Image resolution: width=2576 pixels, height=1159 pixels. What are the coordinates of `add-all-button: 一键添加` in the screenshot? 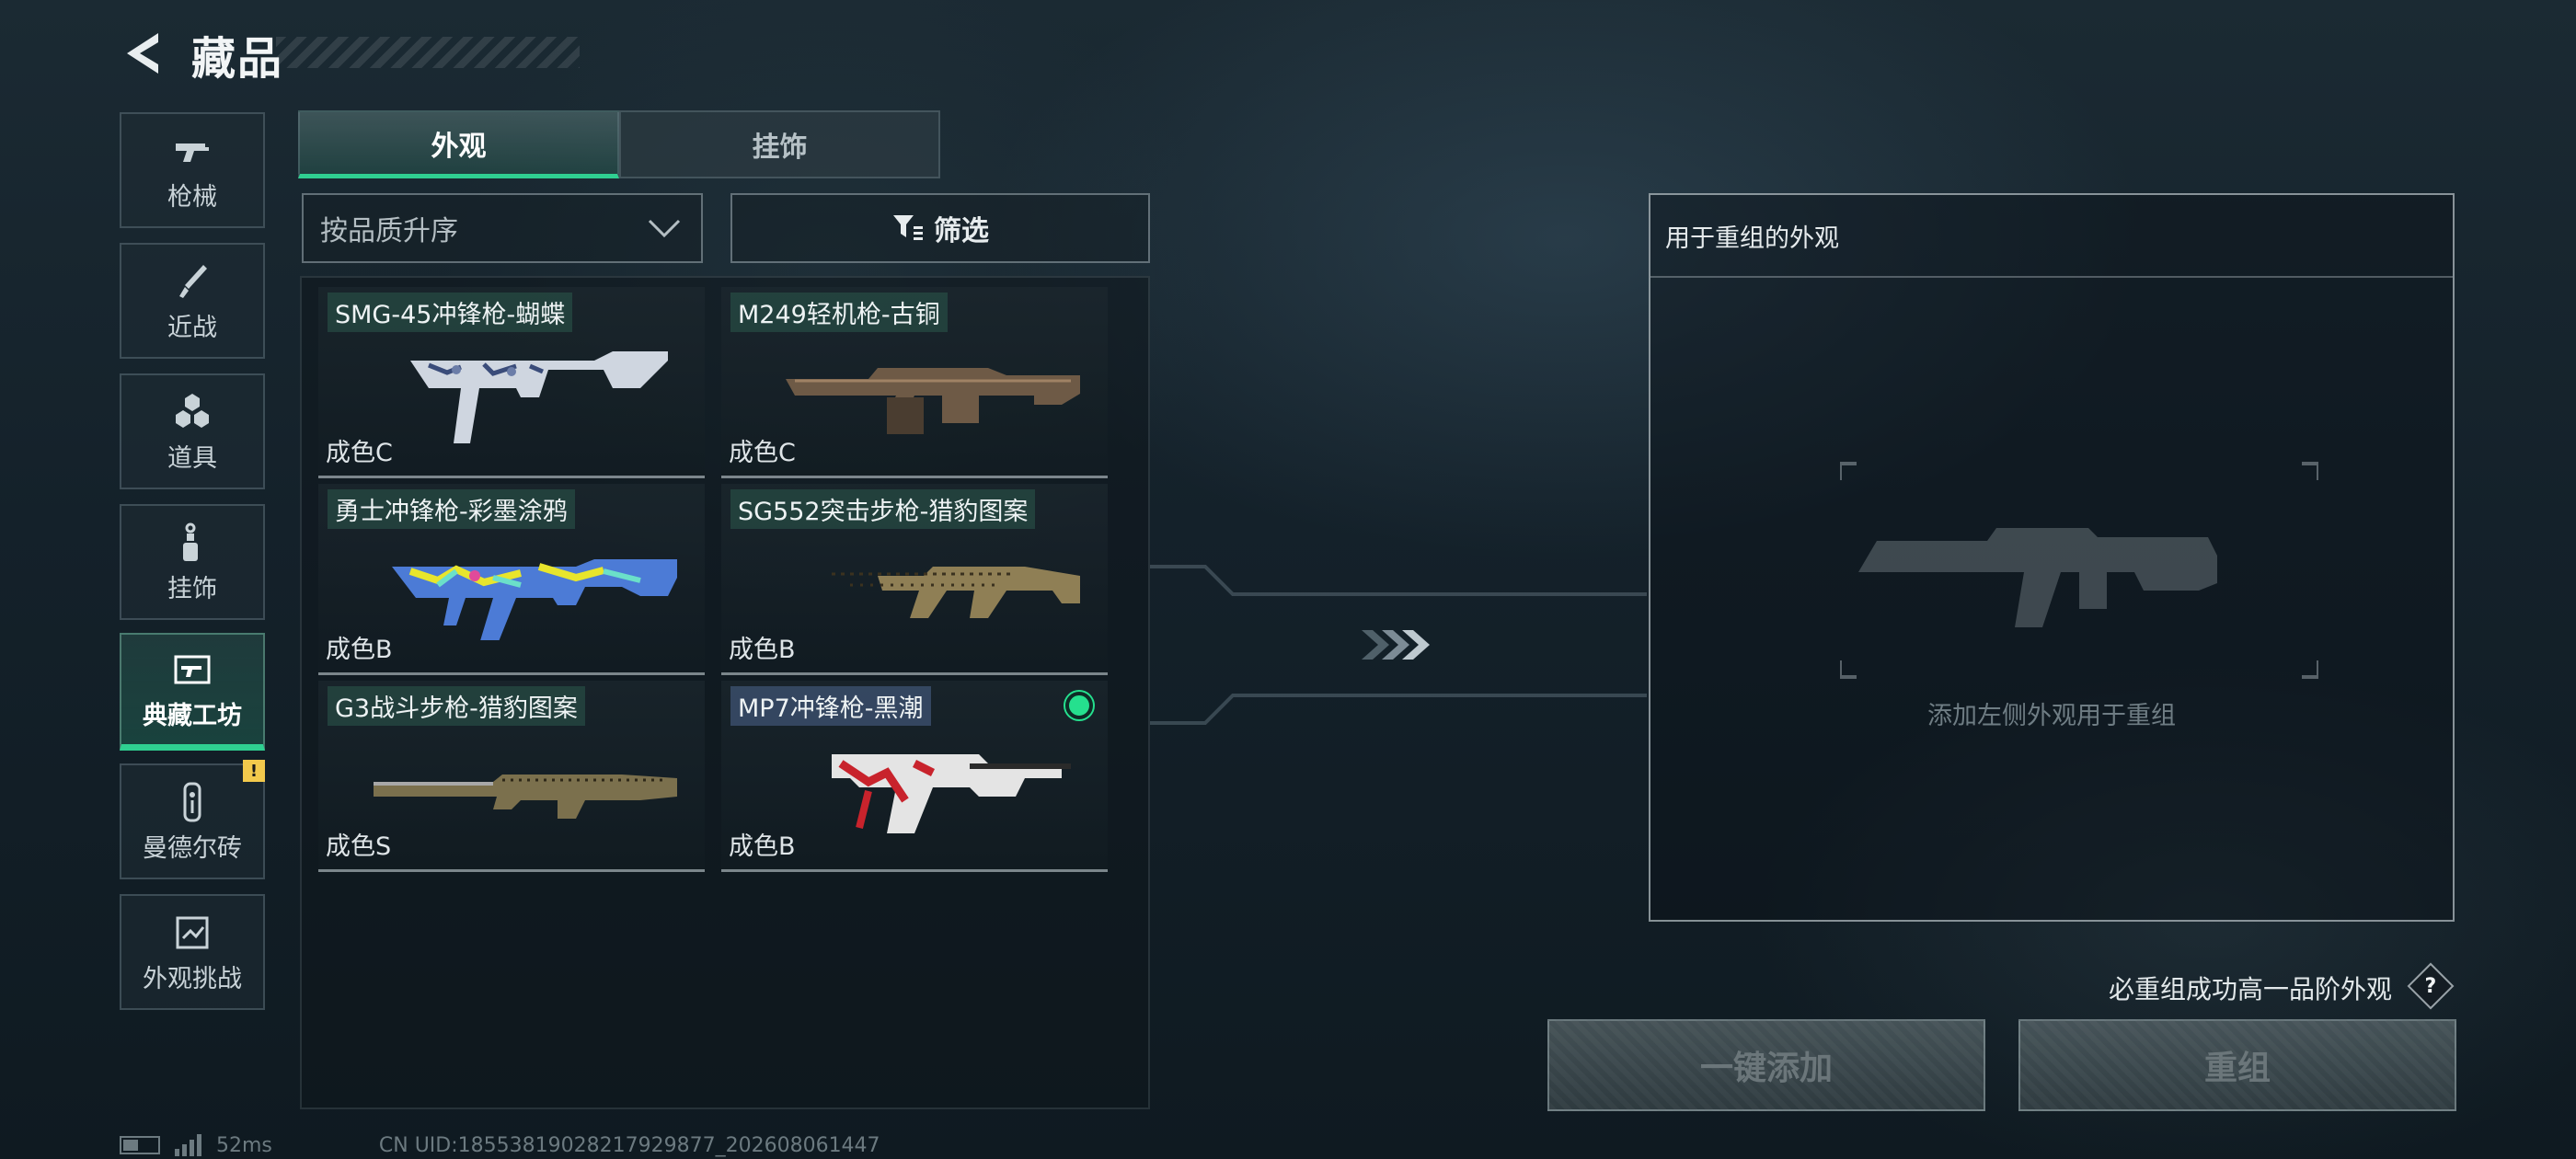 It's located at (1766, 1065).